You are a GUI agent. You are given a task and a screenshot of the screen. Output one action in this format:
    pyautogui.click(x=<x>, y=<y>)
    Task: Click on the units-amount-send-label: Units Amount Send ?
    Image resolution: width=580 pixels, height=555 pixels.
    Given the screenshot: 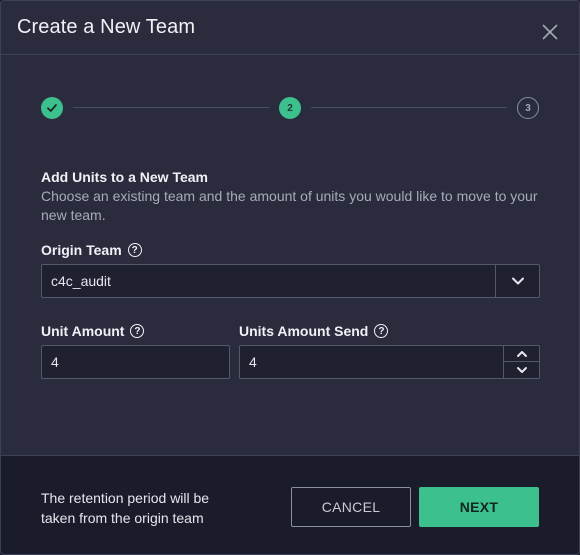 What is the action you would take?
    pyautogui.click(x=314, y=331)
    